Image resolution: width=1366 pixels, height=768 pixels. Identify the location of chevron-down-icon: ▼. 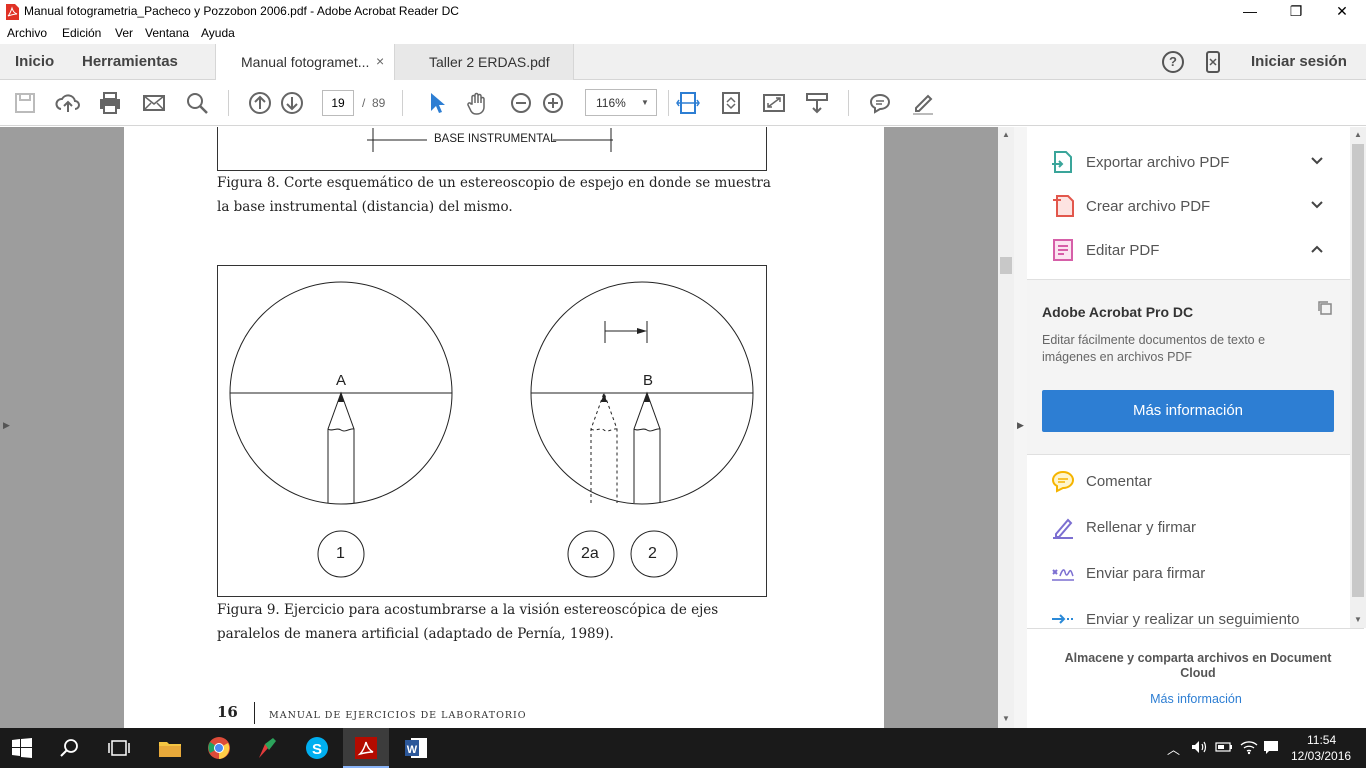
(645, 102).